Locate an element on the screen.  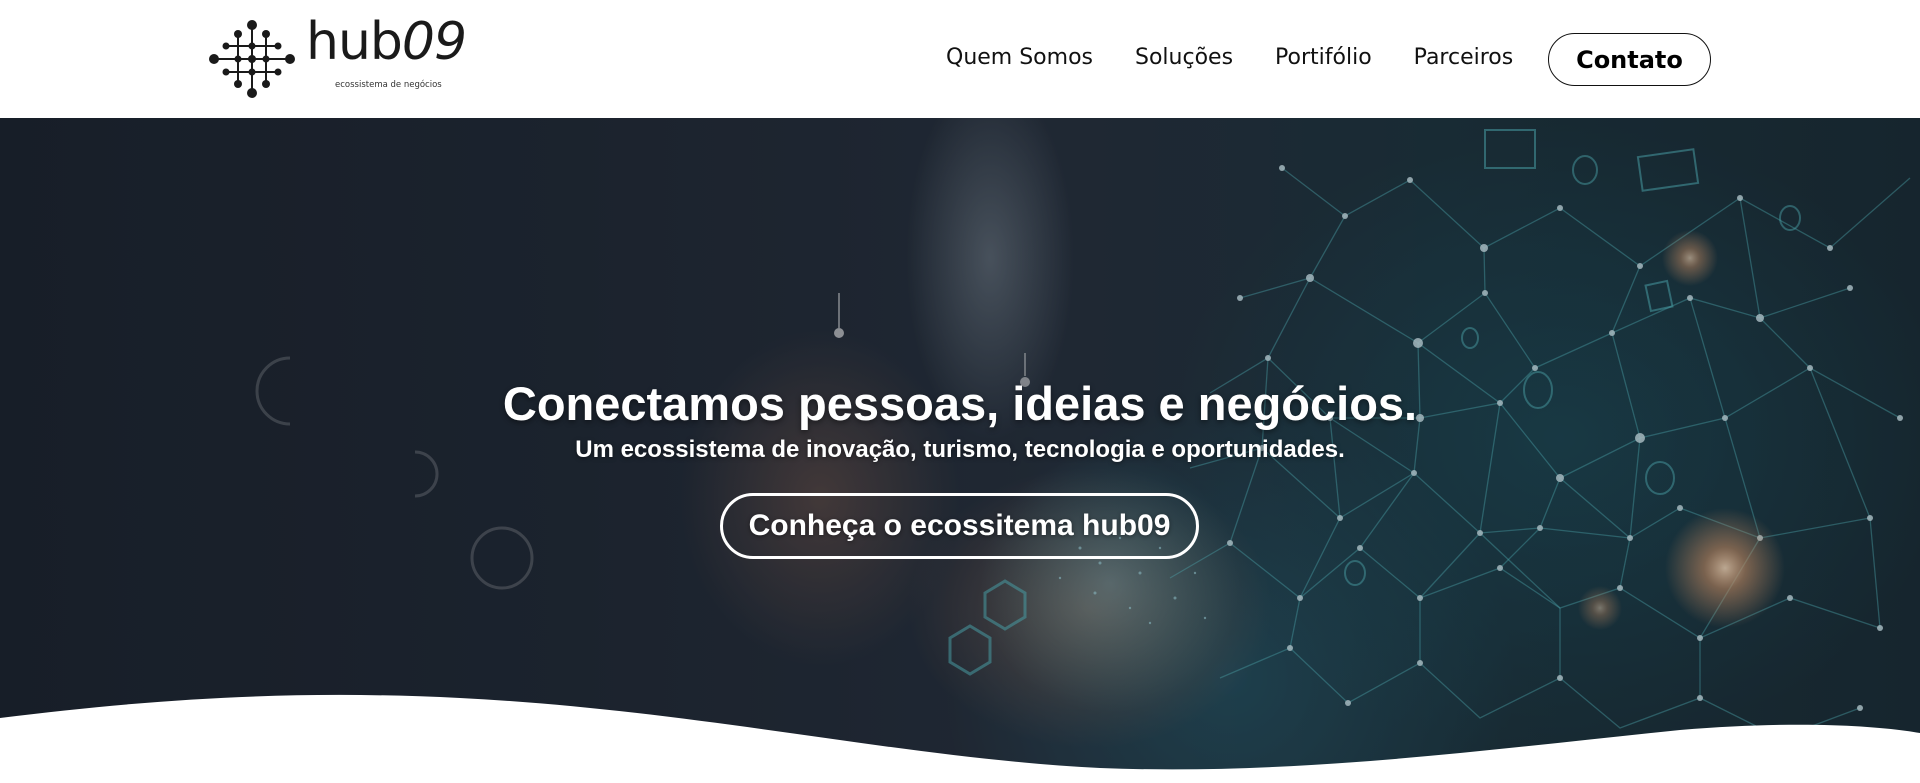
brand-logo: hub09 ecossistema de negócios is located at coordinates (343, 58).